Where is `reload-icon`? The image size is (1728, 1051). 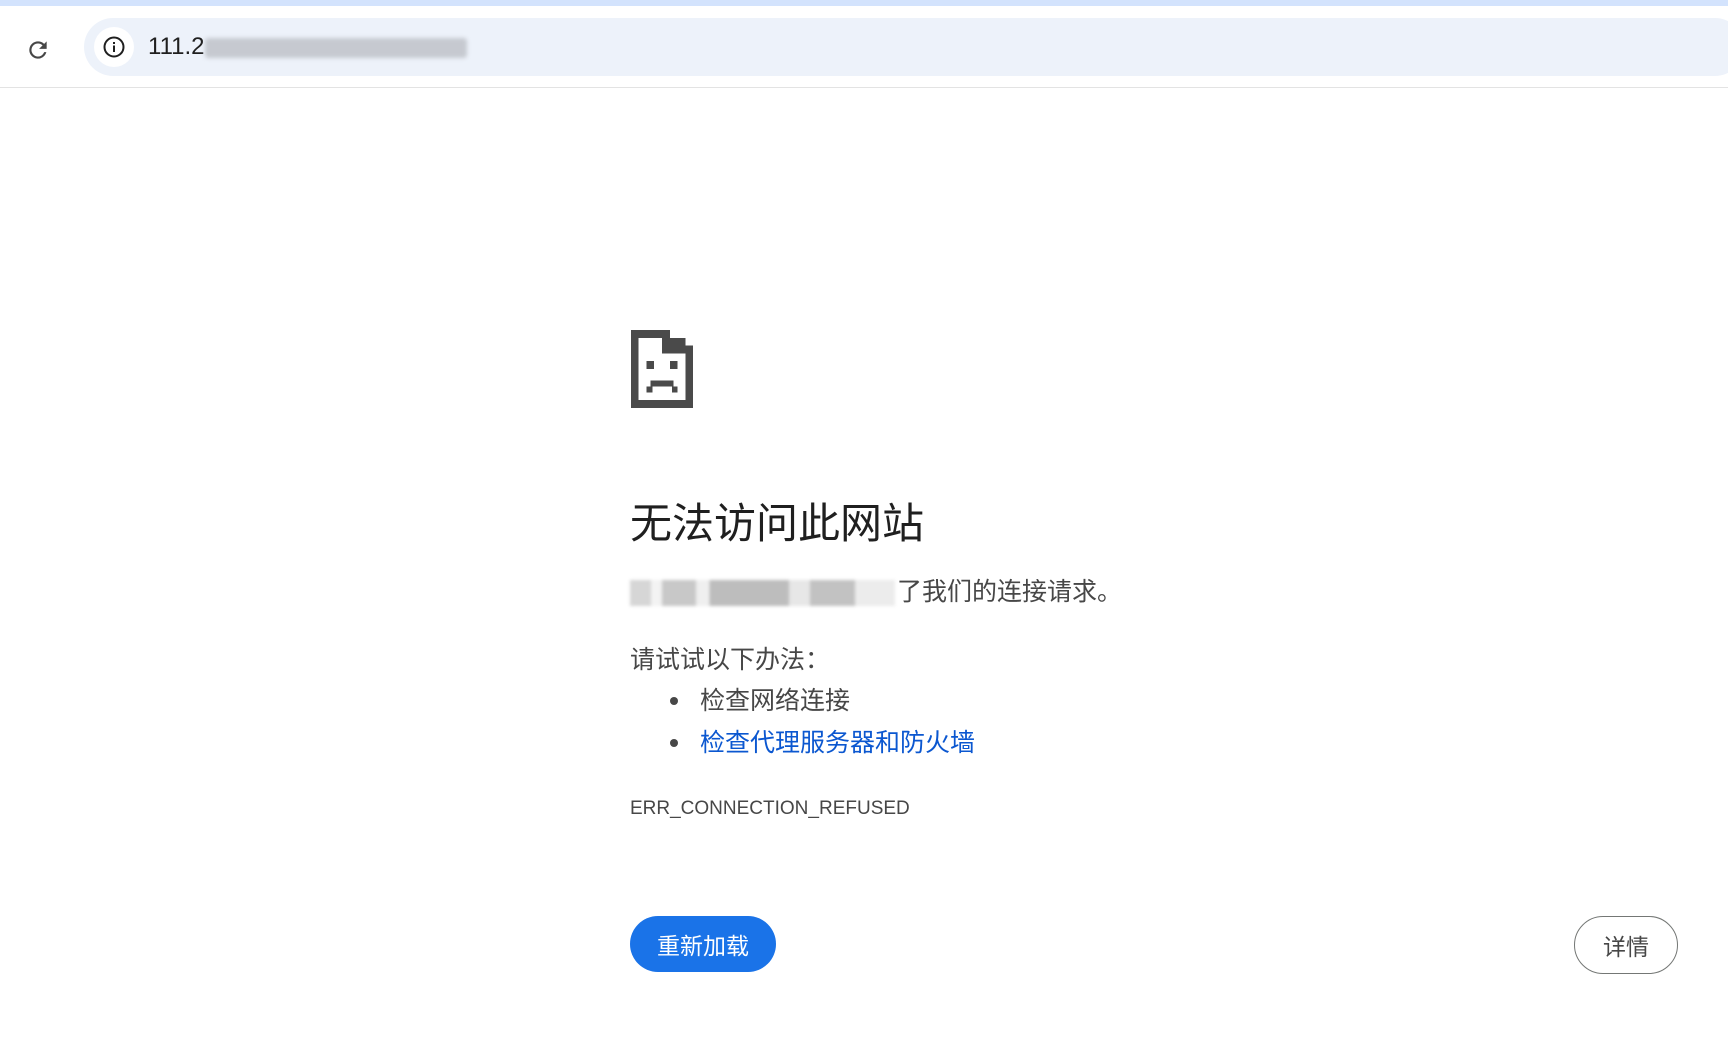 reload-icon is located at coordinates (38, 50).